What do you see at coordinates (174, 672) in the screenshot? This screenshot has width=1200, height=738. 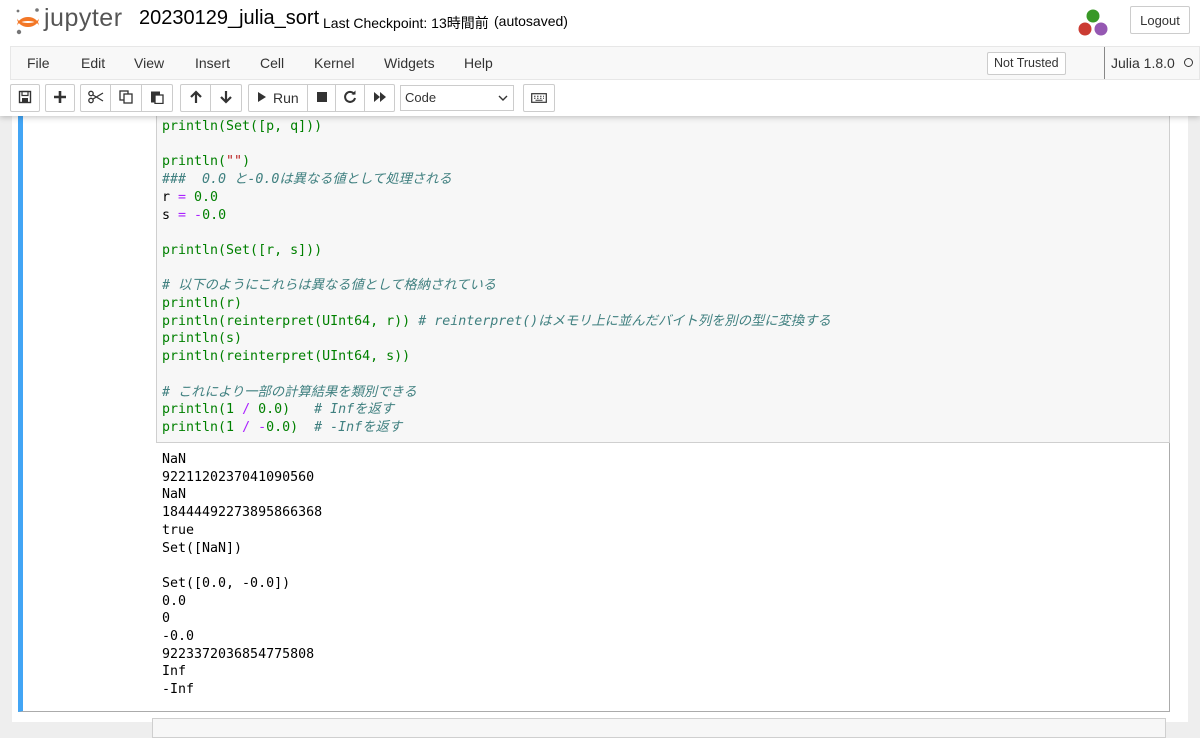 I see `output-line: Inf` at bounding box center [174, 672].